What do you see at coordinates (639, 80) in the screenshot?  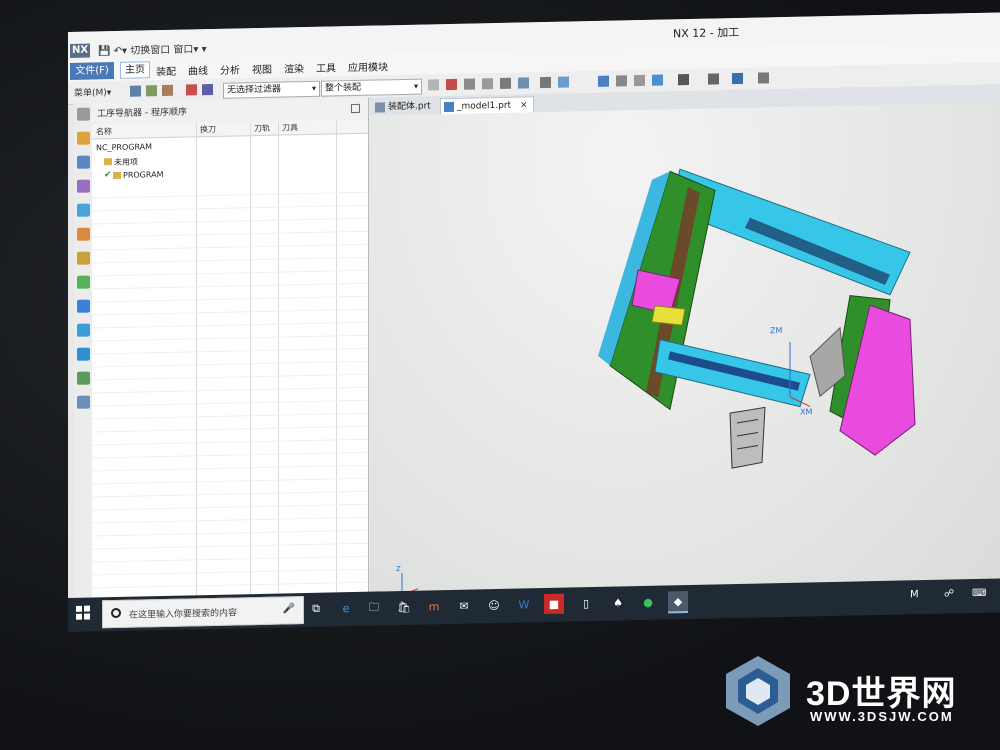 I see `rotate-icon` at bounding box center [639, 80].